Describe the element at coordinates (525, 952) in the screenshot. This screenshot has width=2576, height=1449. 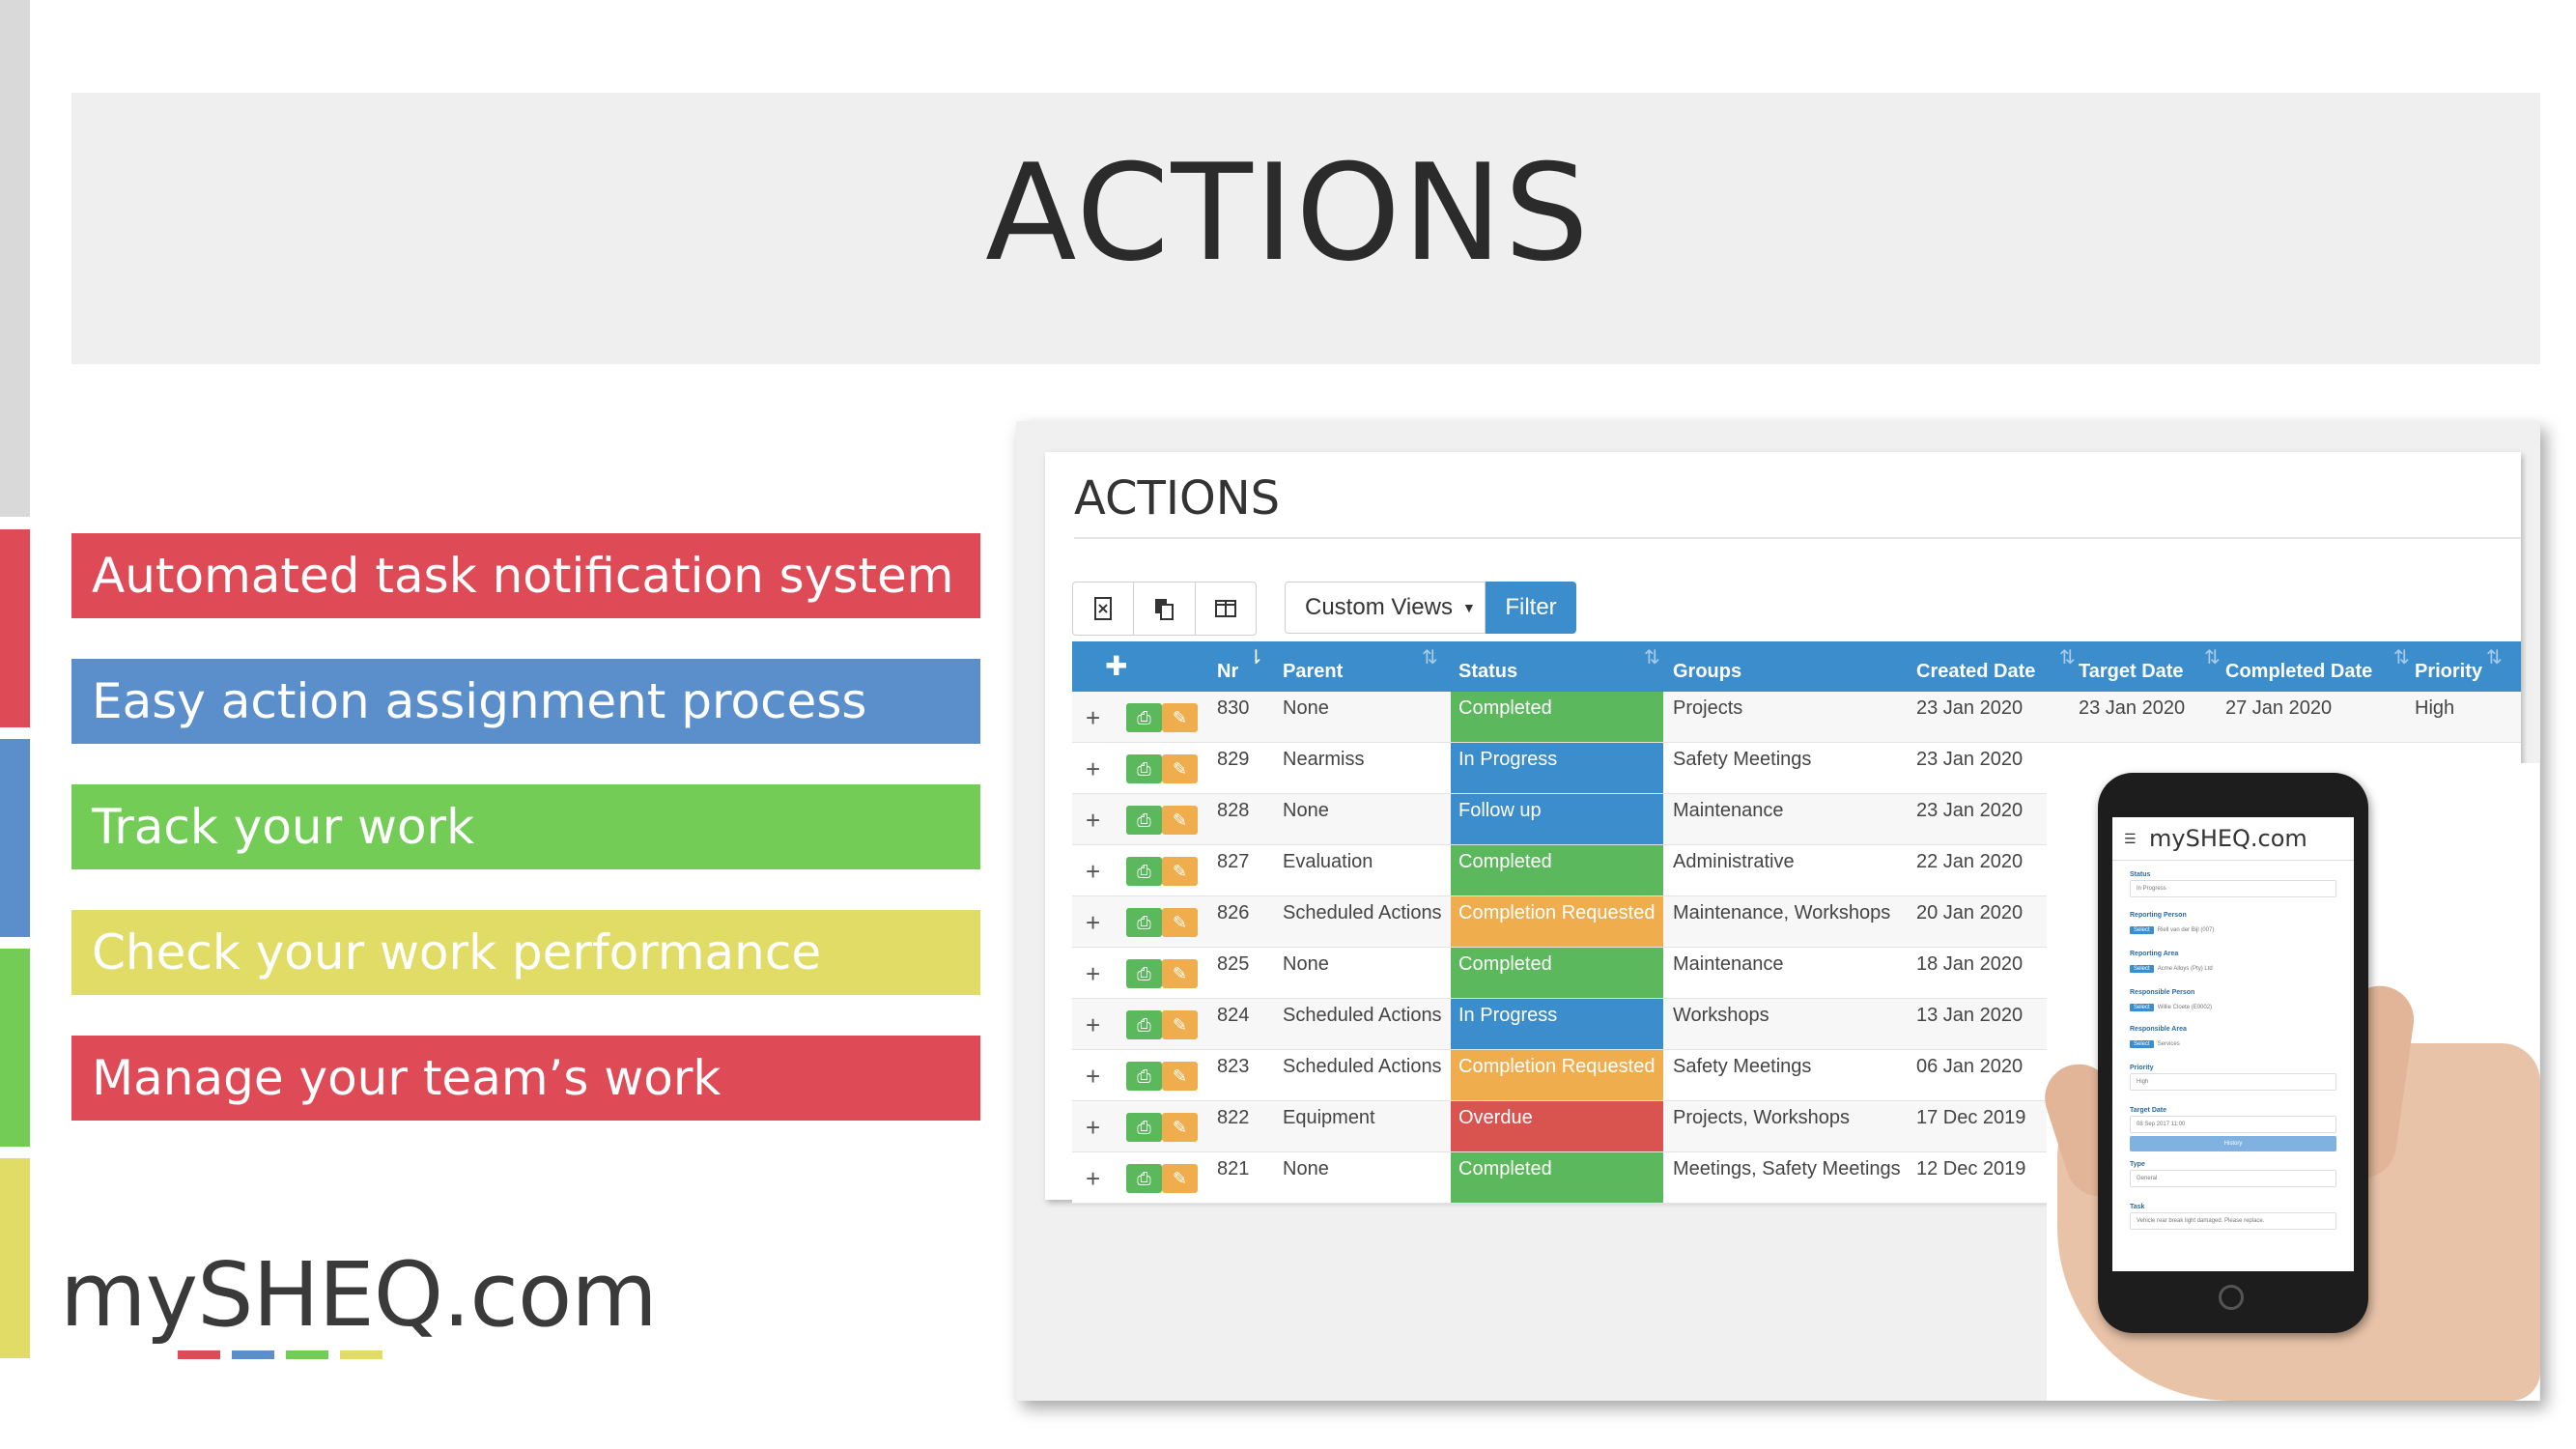
I see `feature-bar: Check your work performance` at that location.